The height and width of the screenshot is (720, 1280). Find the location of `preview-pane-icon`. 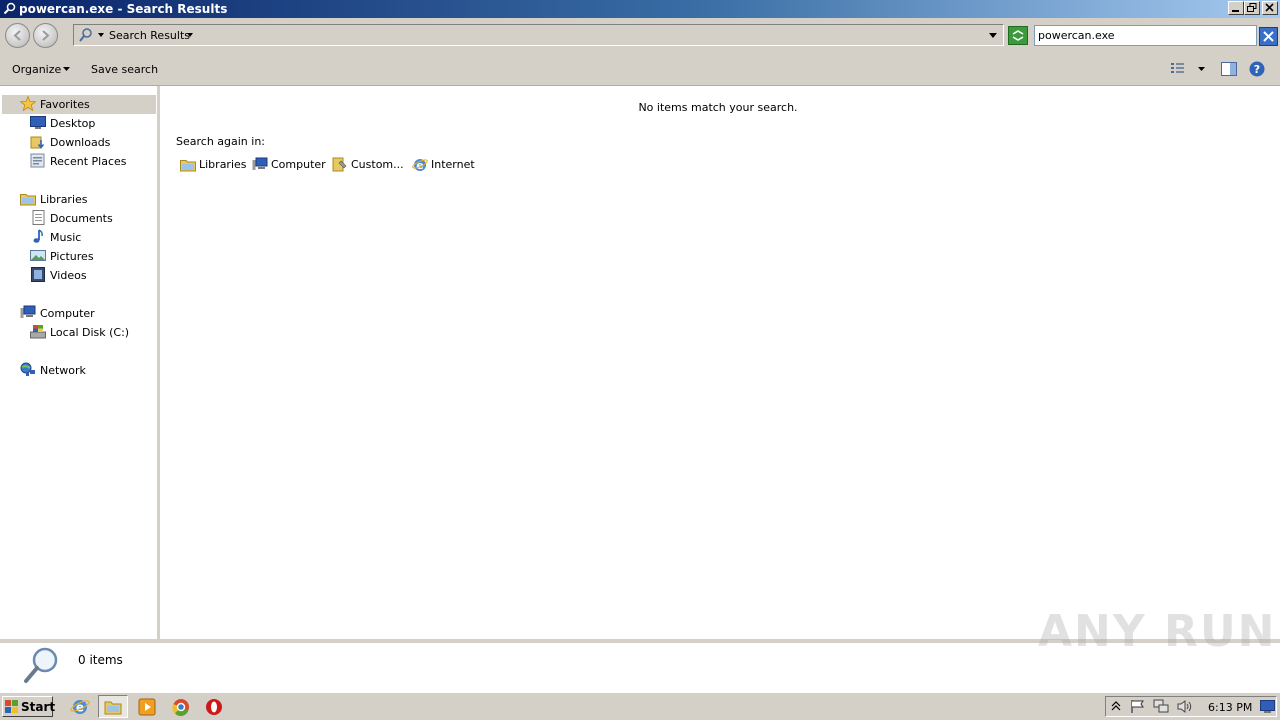

preview-pane-icon is located at coordinates (1229, 69).